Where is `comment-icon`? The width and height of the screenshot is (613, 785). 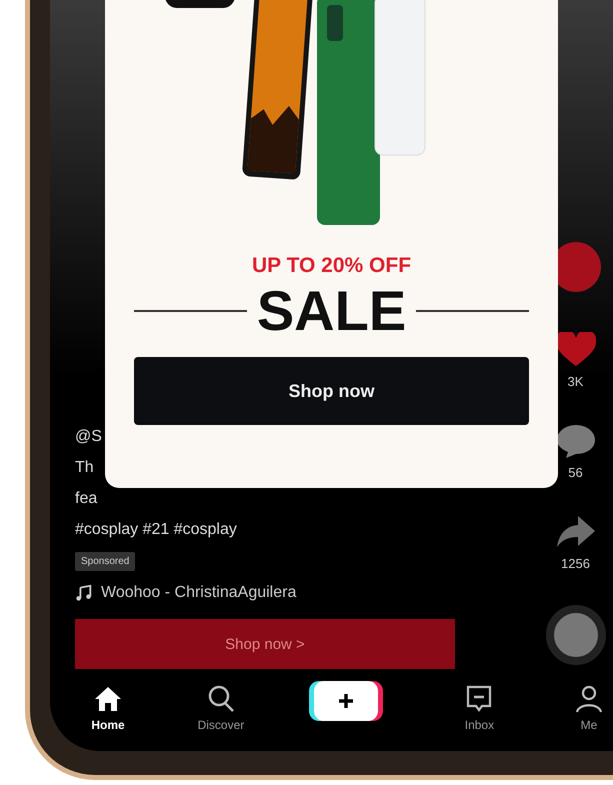
comment-icon is located at coordinates (576, 441).